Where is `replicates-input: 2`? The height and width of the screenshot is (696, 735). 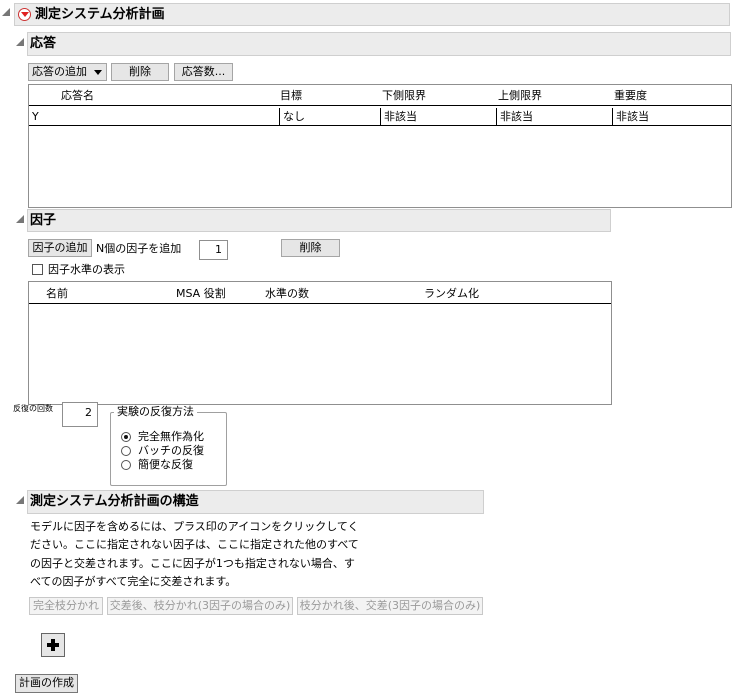
replicates-input: 2 is located at coordinates (80, 414).